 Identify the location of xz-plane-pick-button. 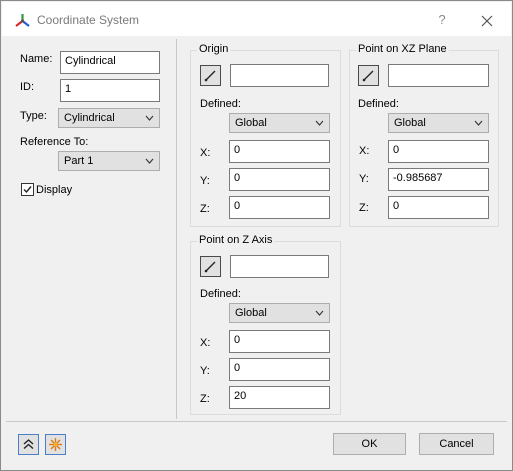
(368, 75).